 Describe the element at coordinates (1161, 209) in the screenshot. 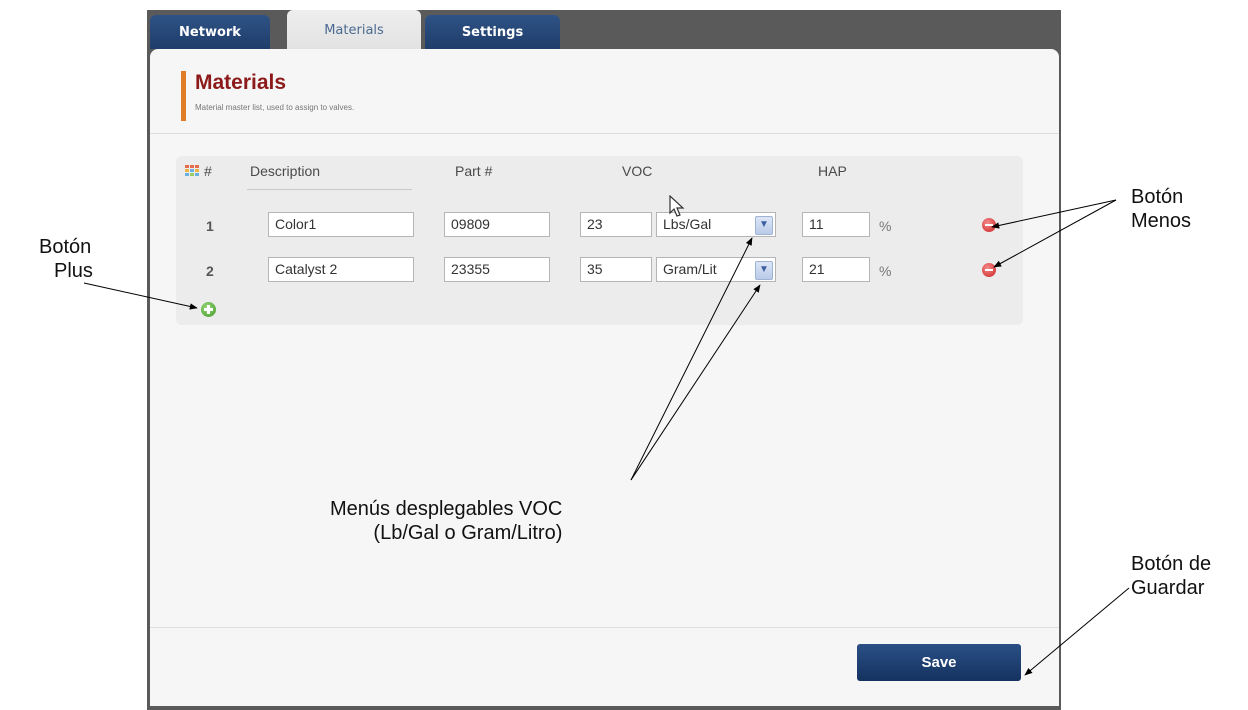

I see `callout-minus: Botón Menos` at that location.